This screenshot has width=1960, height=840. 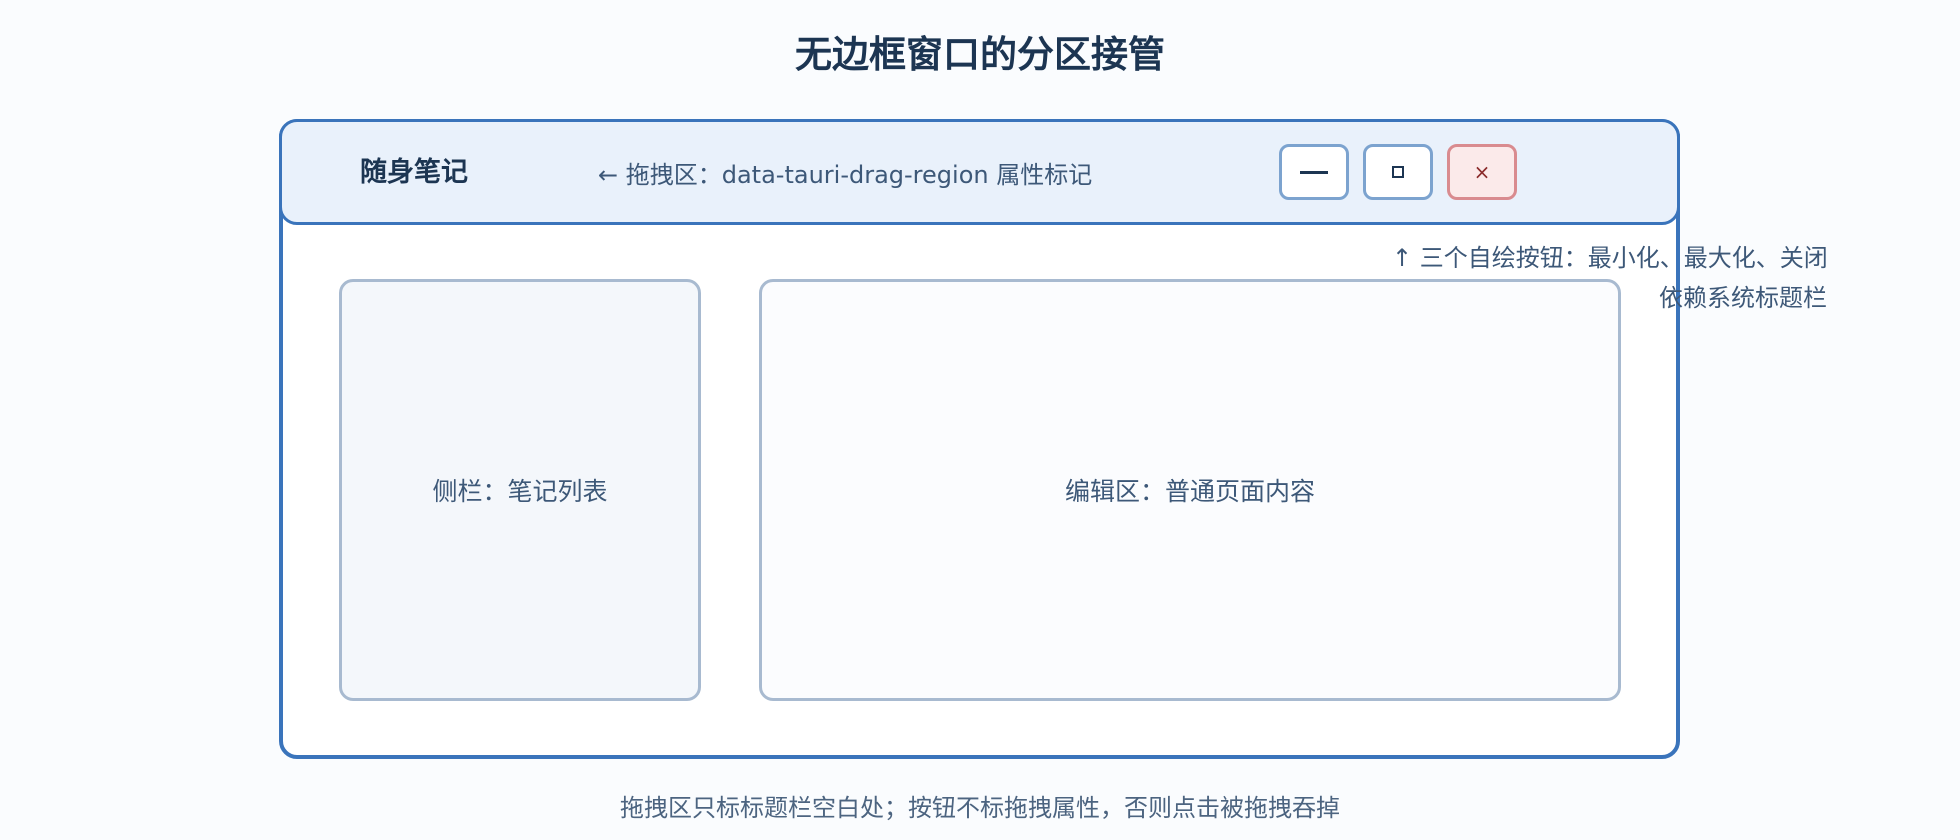 What do you see at coordinates (414, 172) in the screenshot?
I see `app-name: 随身笔记` at bounding box center [414, 172].